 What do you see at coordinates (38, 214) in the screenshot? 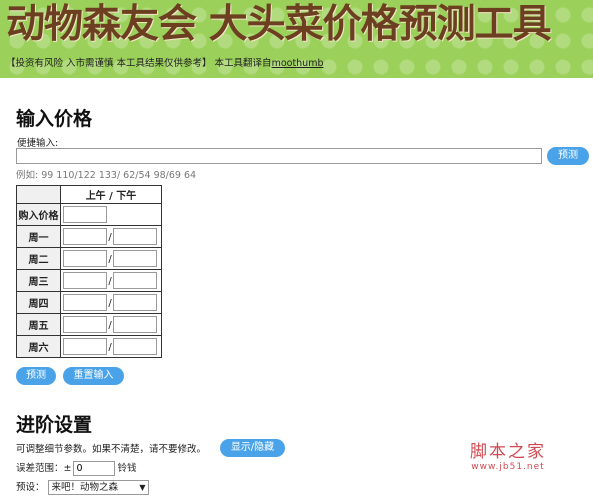
I see `buy-price-label: 购入价格` at bounding box center [38, 214].